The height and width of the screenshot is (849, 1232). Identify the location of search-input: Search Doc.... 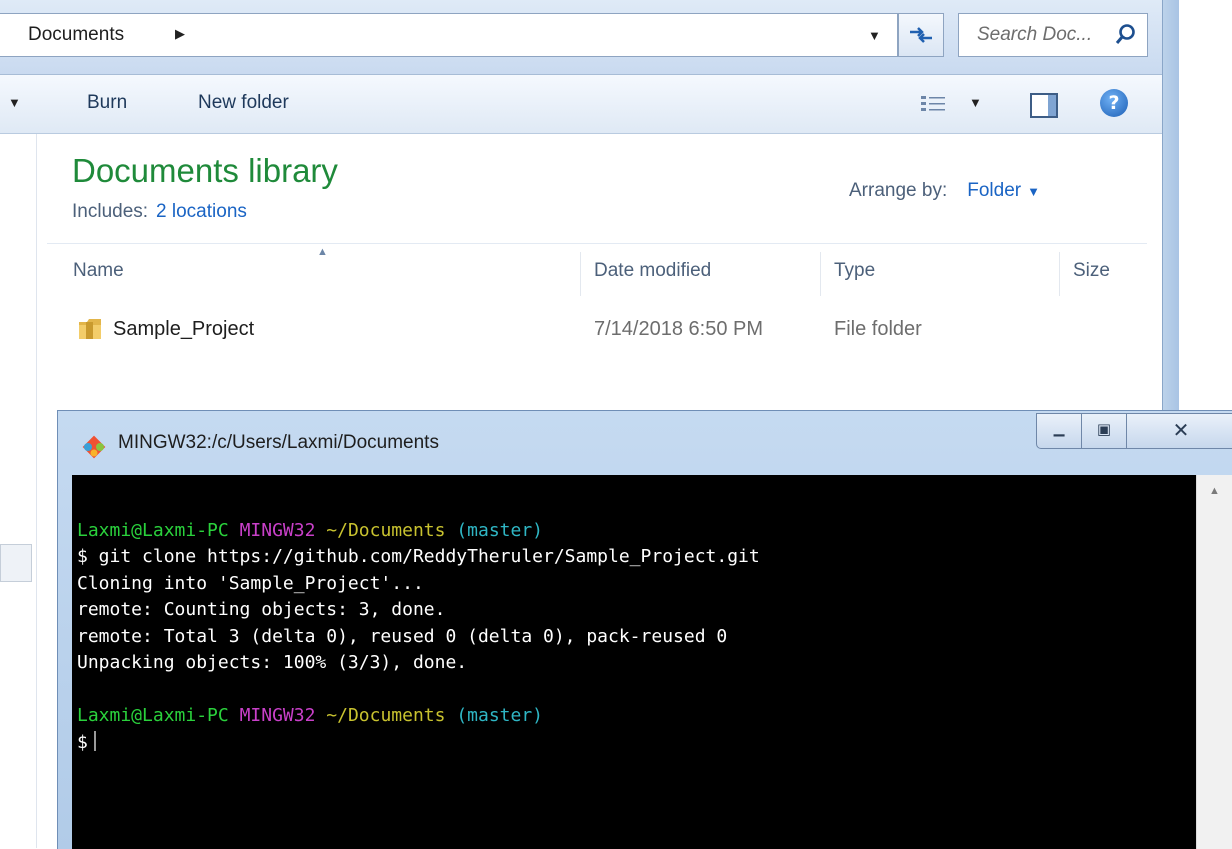
(1053, 35).